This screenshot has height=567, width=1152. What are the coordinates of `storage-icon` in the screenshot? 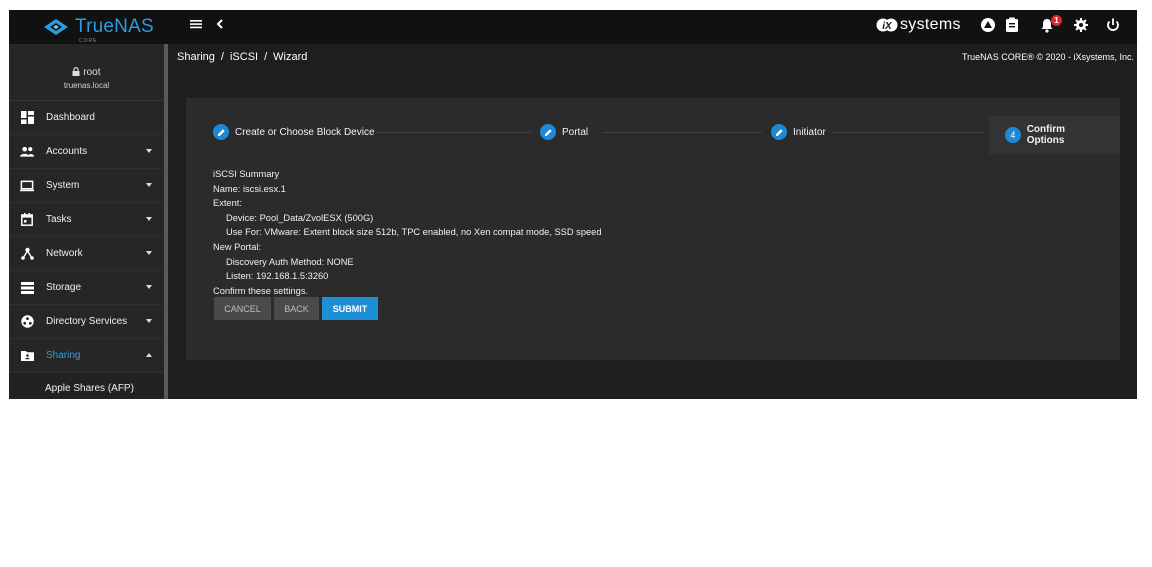 It's located at (27, 288).